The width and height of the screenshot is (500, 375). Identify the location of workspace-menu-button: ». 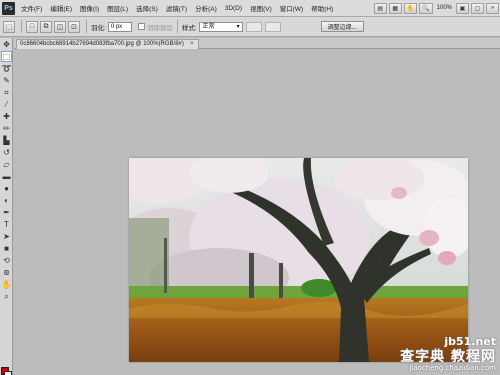
(492, 8).